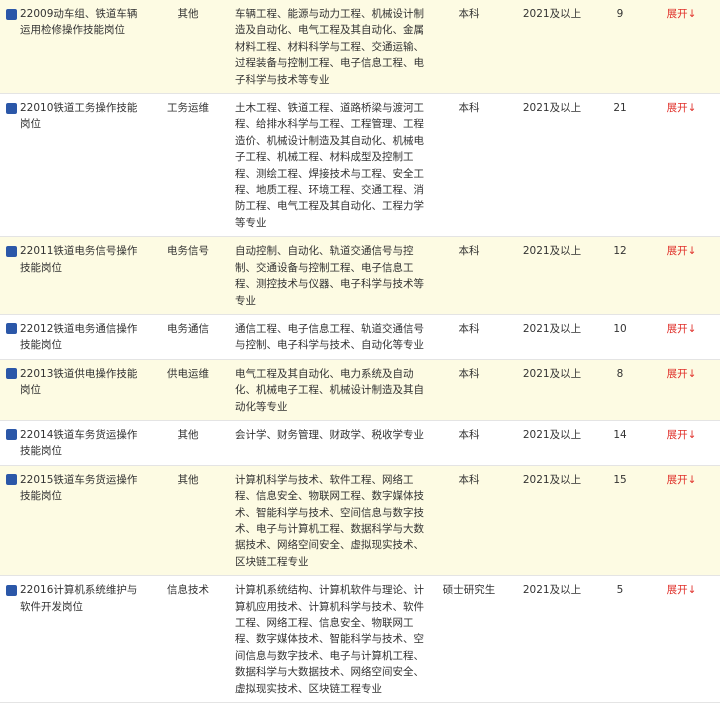 This screenshot has height=703, width=720. What do you see at coordinates (79, 116) in the screenshot?
I see `position-name: 22010铁道工务操作技能岗位` at bounding box center [79, 116].